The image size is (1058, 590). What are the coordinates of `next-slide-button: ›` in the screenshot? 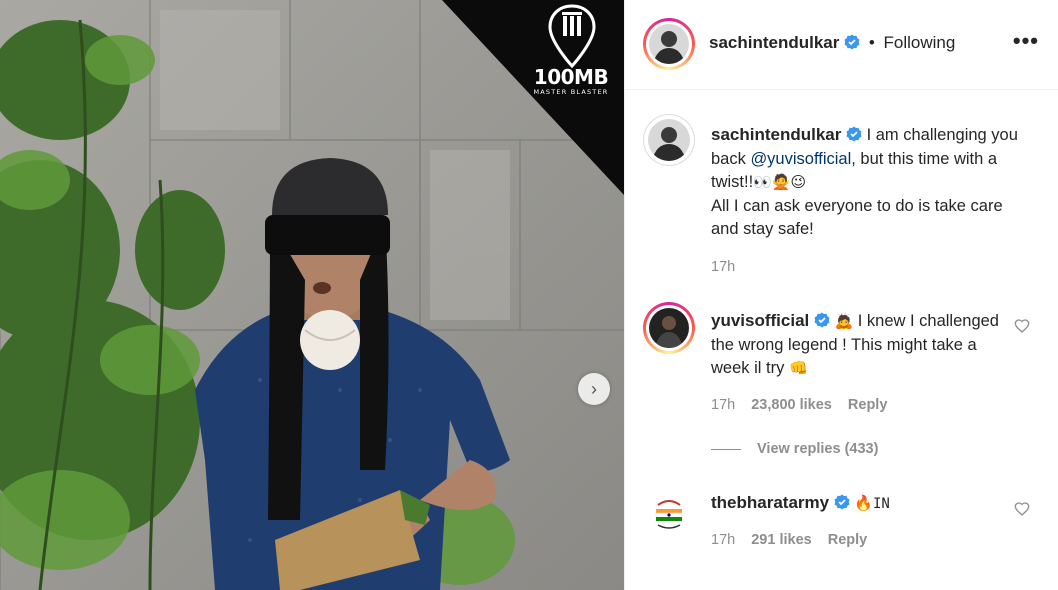 It's located at (594, 389).